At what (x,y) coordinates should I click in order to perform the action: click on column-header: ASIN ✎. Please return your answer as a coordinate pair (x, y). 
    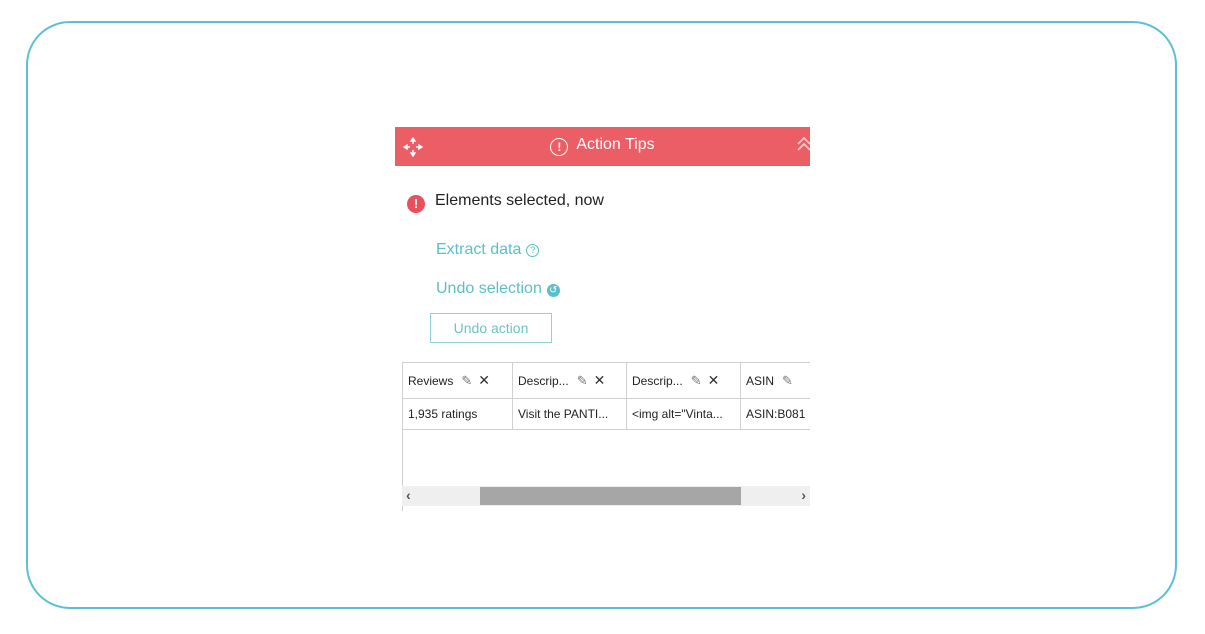
    Looking at the image, I should click on (775, 380).